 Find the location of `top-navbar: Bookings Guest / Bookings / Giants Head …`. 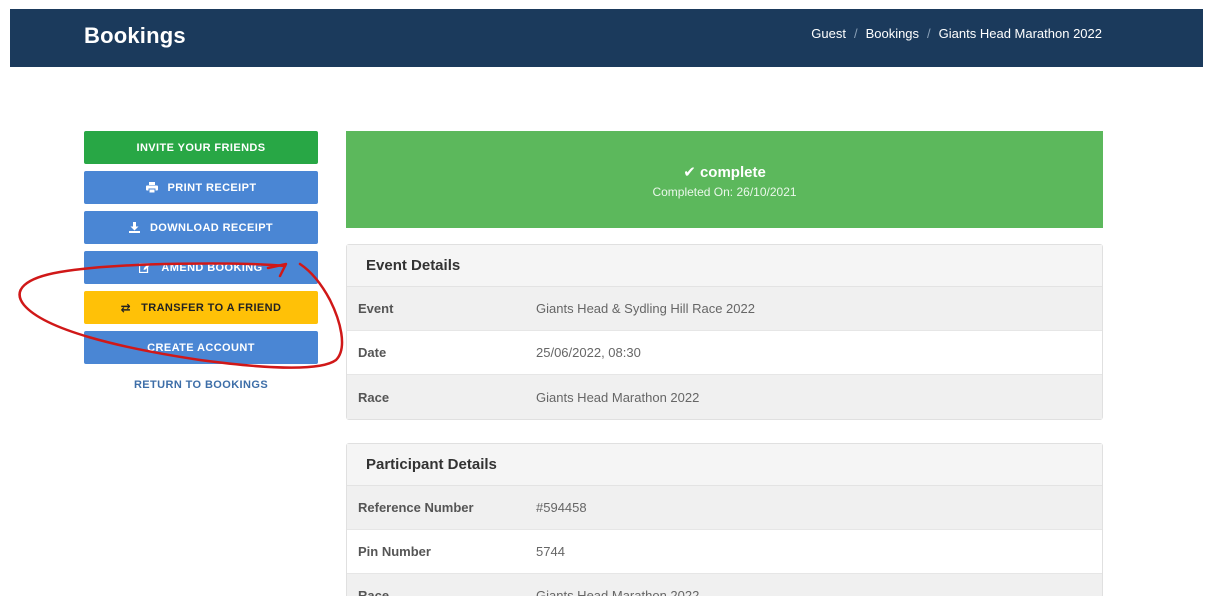

top-navbar: Bookings Guest / Bookings / Giants Head … is located at coordinates (606, 38).